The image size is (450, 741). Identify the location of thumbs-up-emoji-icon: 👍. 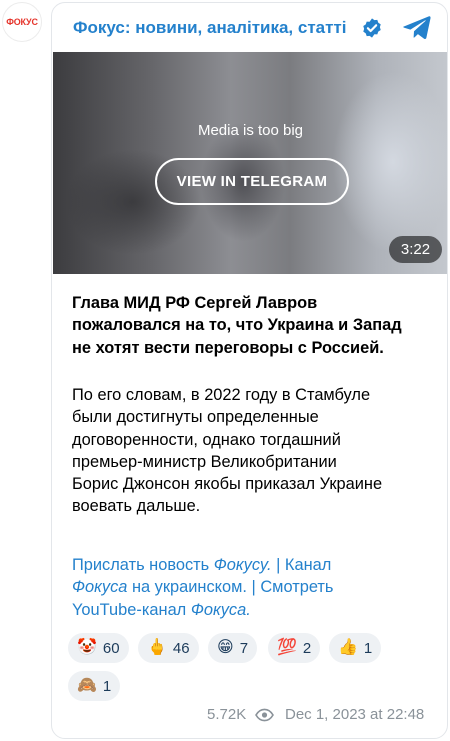
(348, 647).